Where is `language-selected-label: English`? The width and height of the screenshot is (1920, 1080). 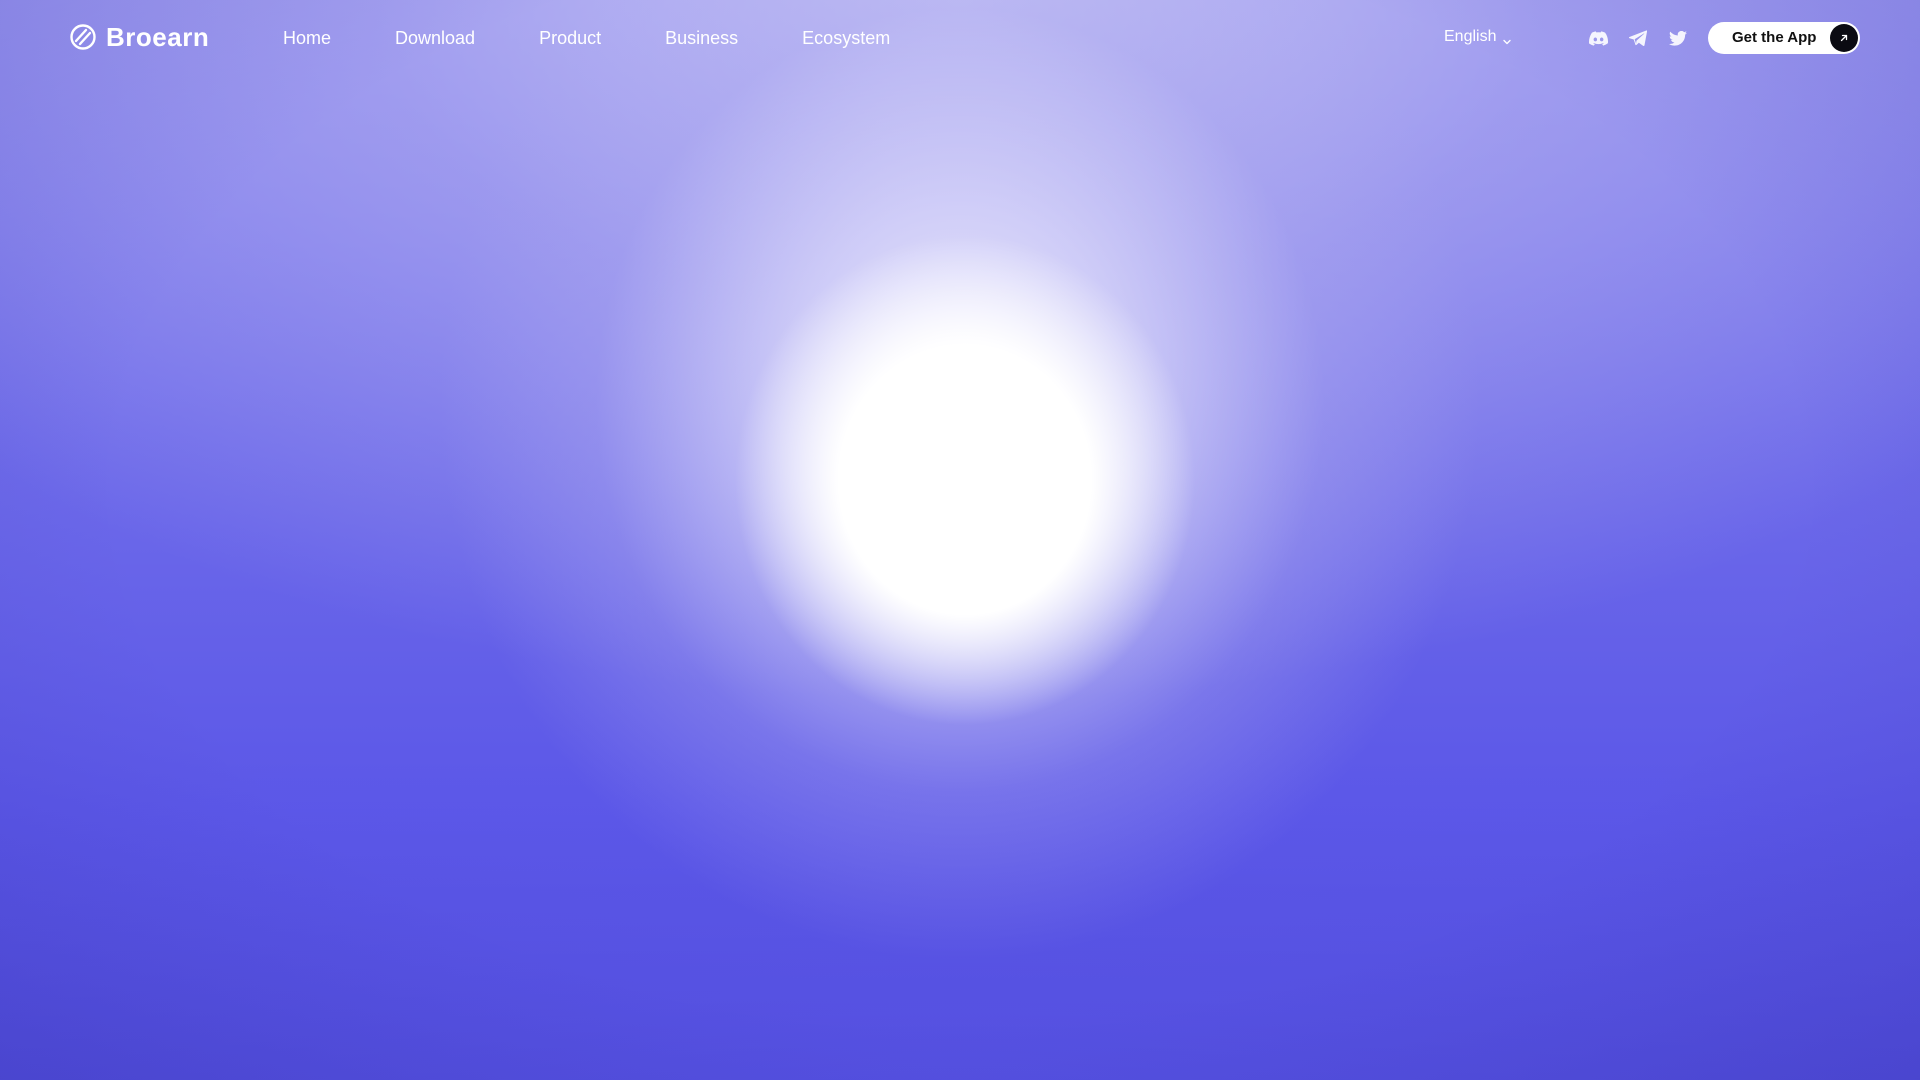
language-selected-label: English is located at coordinates (1470, 36).